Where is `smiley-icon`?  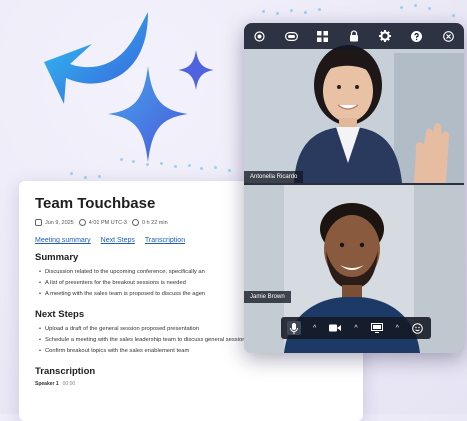
smiley-icon is located at coordinates (418, 328).